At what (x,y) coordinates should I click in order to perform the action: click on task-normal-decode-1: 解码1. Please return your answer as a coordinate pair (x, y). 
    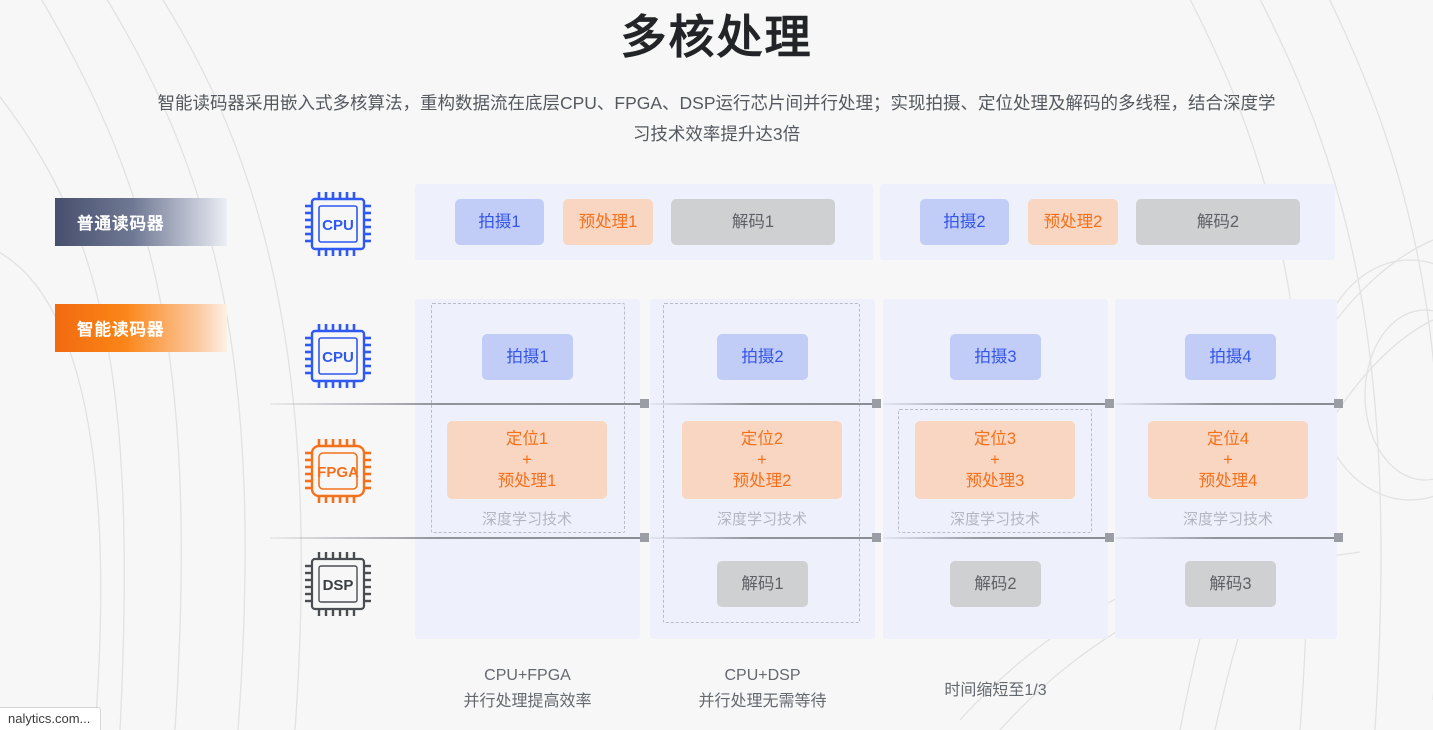
    Looking at the image, I should click on (753, 222).